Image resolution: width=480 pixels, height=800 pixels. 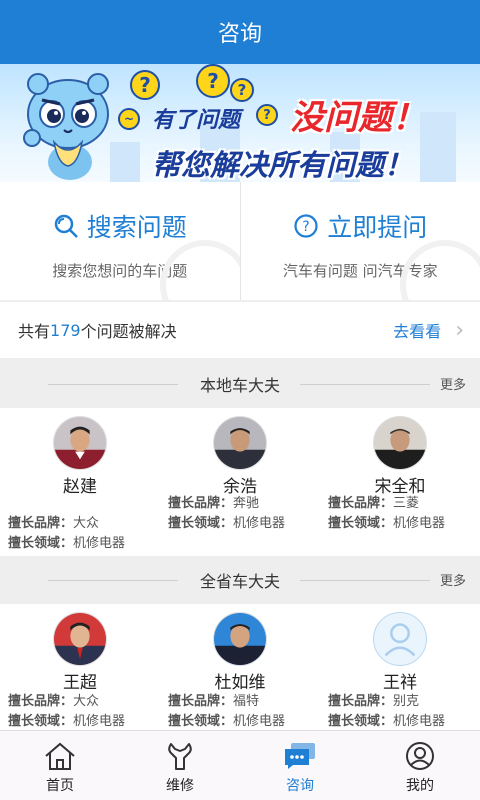 I want to click on solved-count: 179, so click(x=65, y=330).